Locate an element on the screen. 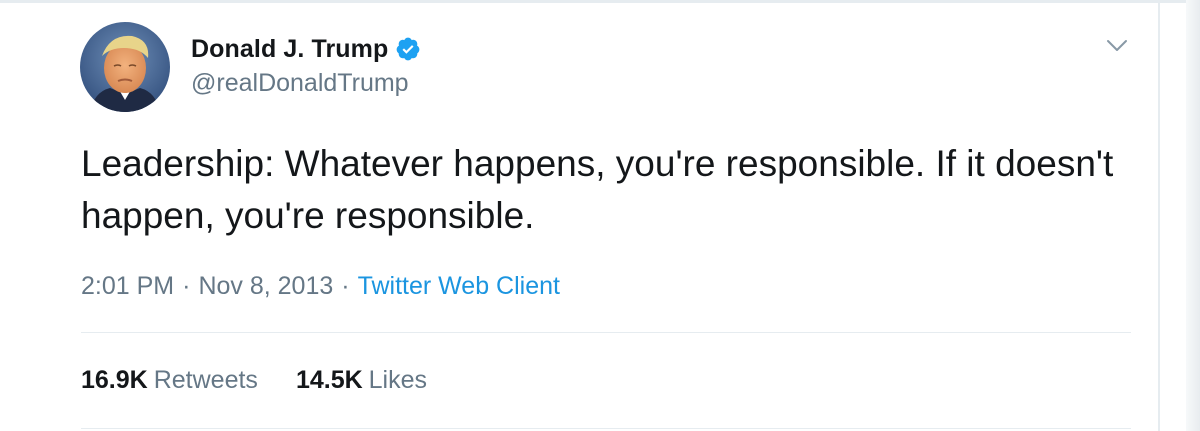 This screenshot has height=431, width=1200. tweet-time: 2:01 PM is located at coordinates (127, 286).